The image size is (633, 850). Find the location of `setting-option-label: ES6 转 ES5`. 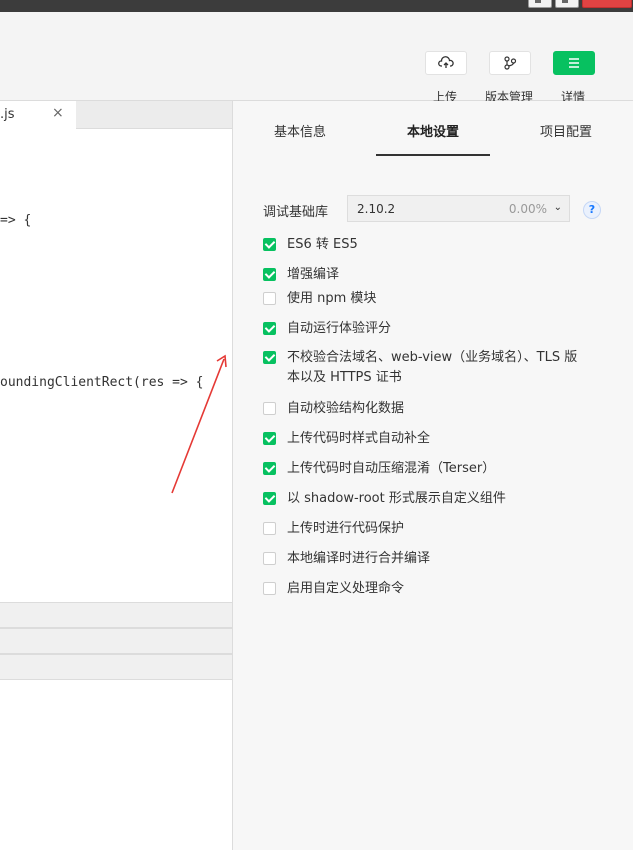

setting-option-label: ES6 转 ES5 is located at coordinates (322, 244).